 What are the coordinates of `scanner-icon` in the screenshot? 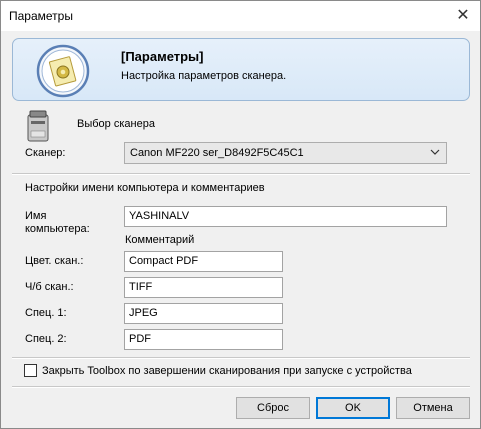 It's located at (38, 126).